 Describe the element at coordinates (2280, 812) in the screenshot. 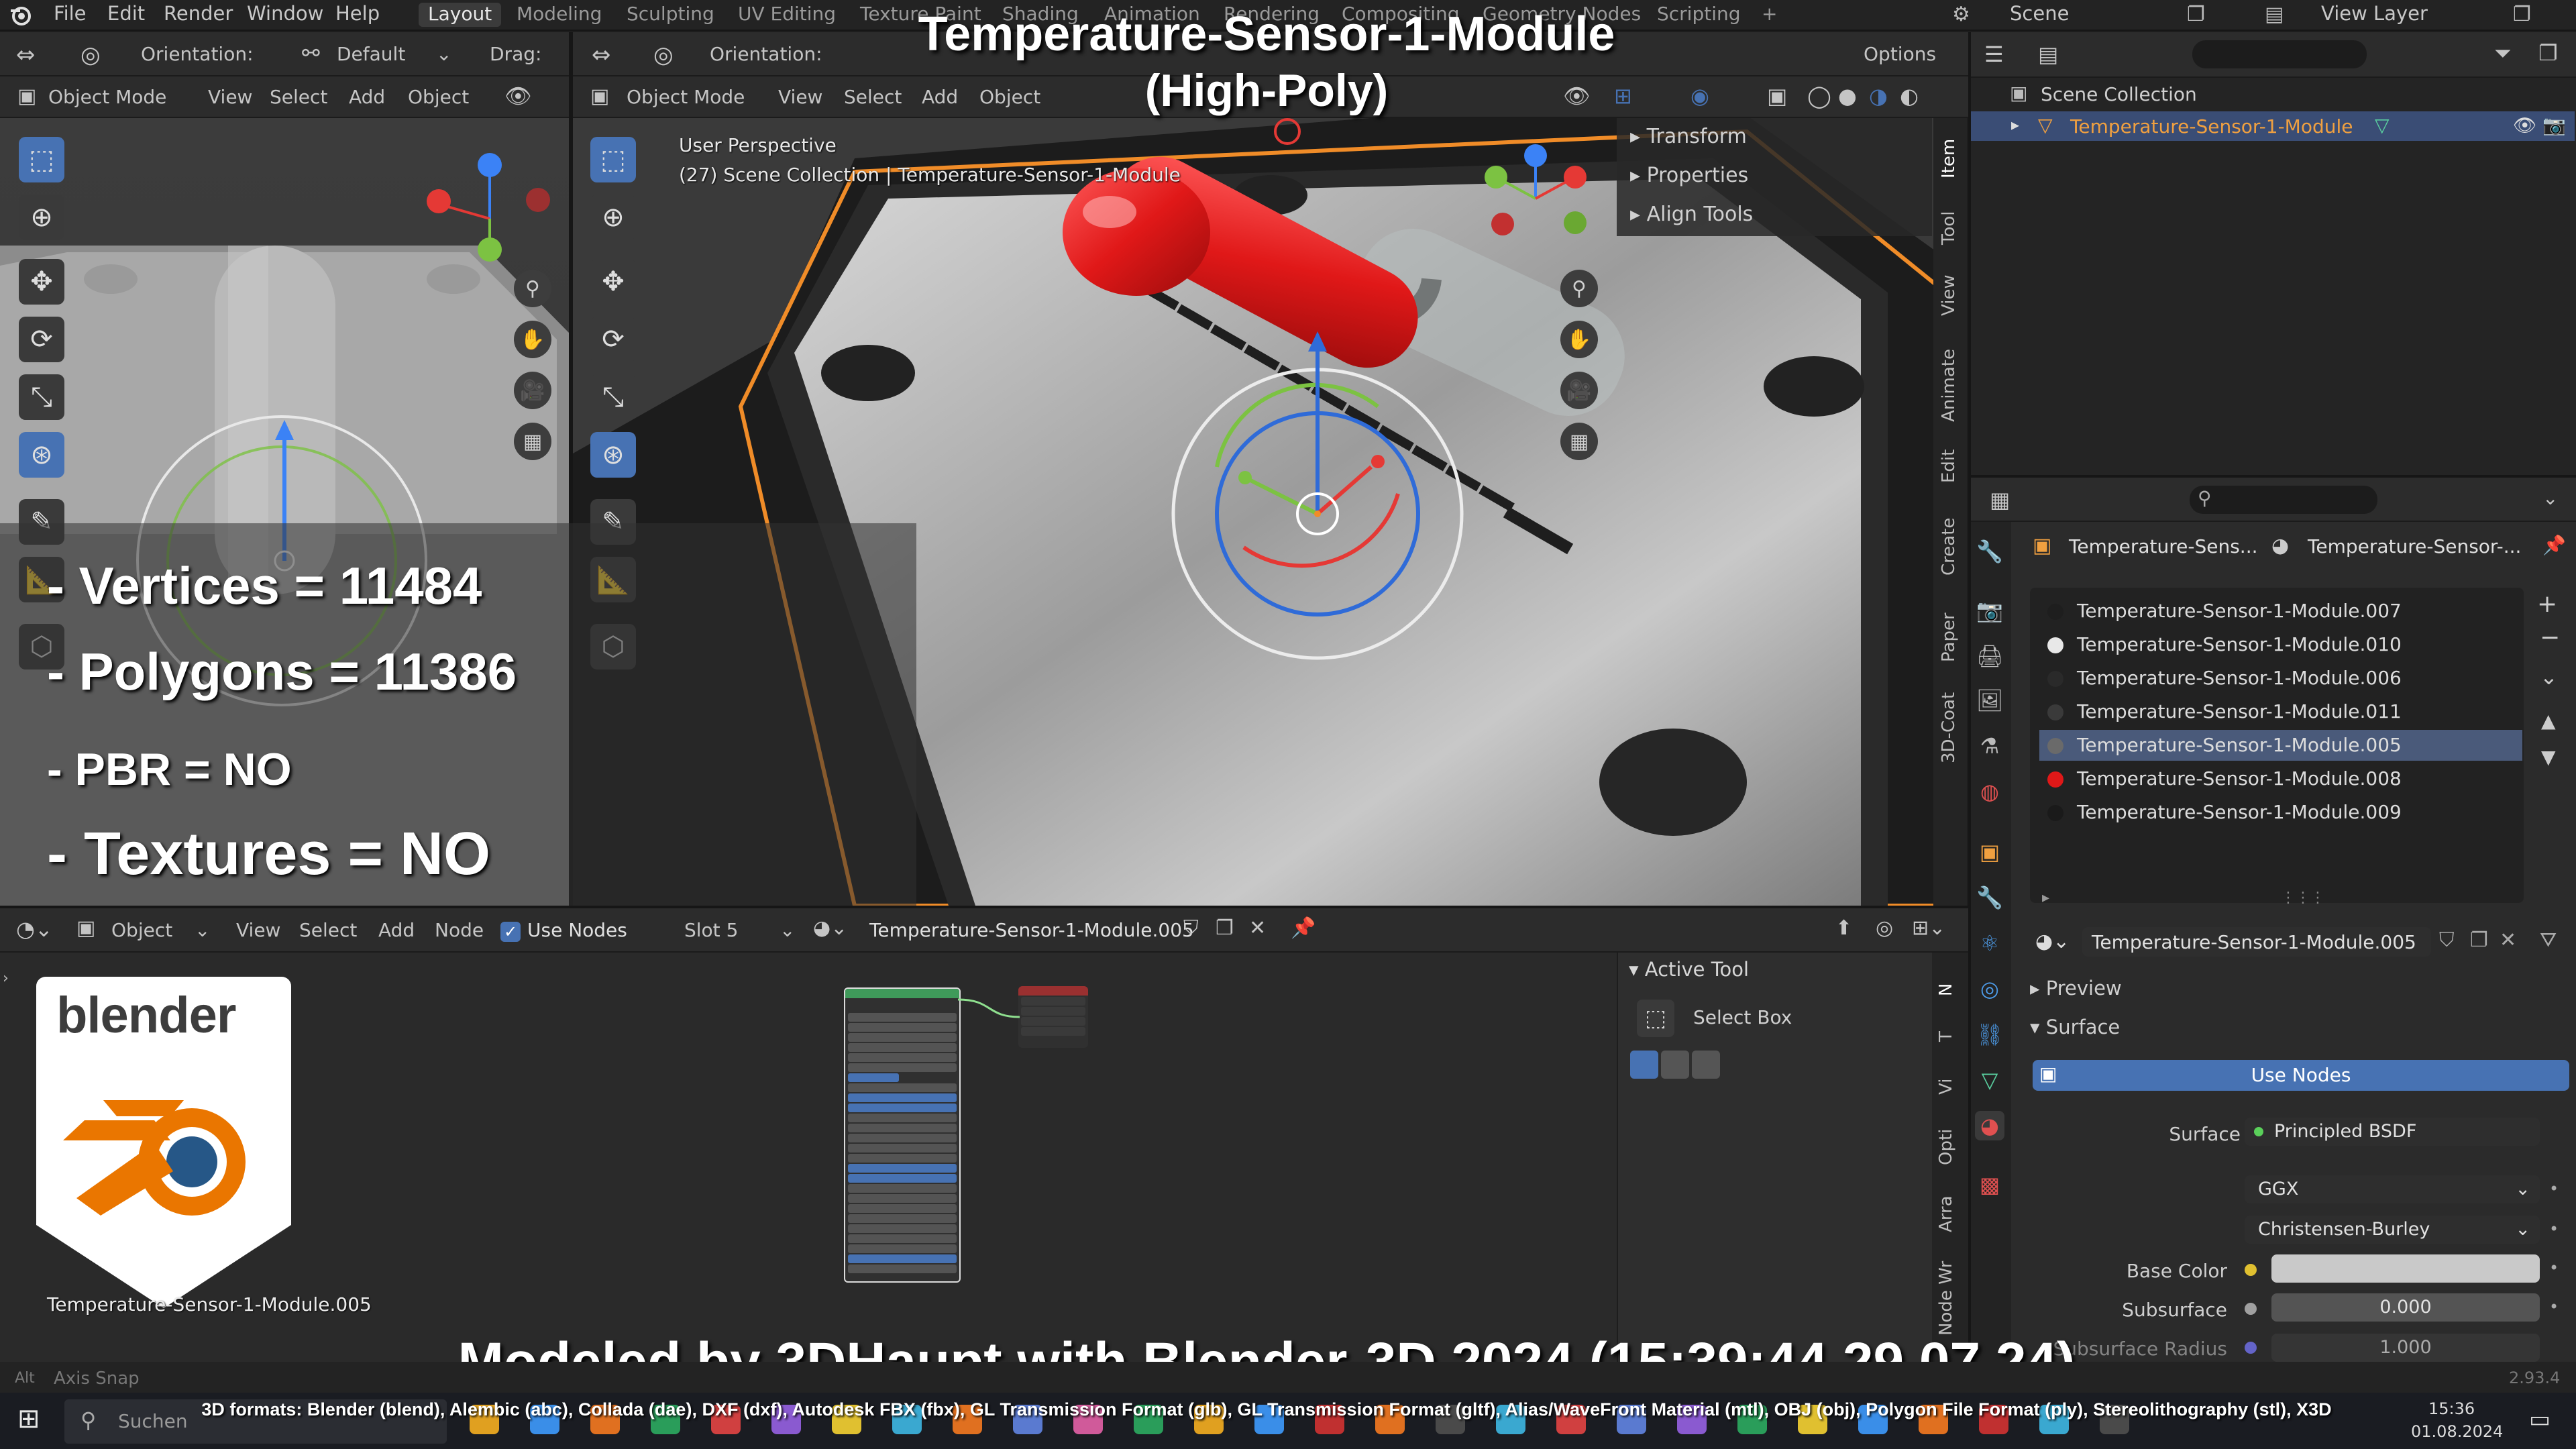

I see `material-slot-row: Temperature-Sensor-1-Module.009` at that location.